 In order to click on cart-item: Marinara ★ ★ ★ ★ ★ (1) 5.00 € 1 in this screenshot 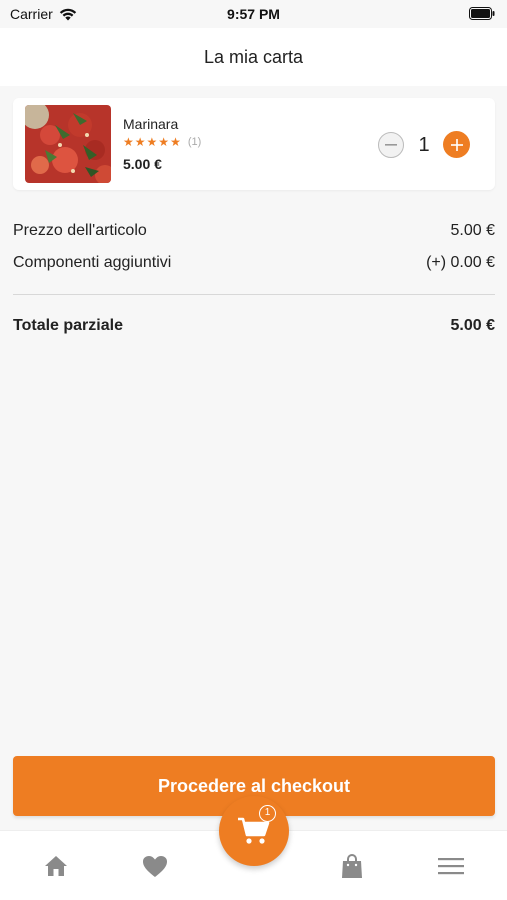, I will do `click(254, 144)`.